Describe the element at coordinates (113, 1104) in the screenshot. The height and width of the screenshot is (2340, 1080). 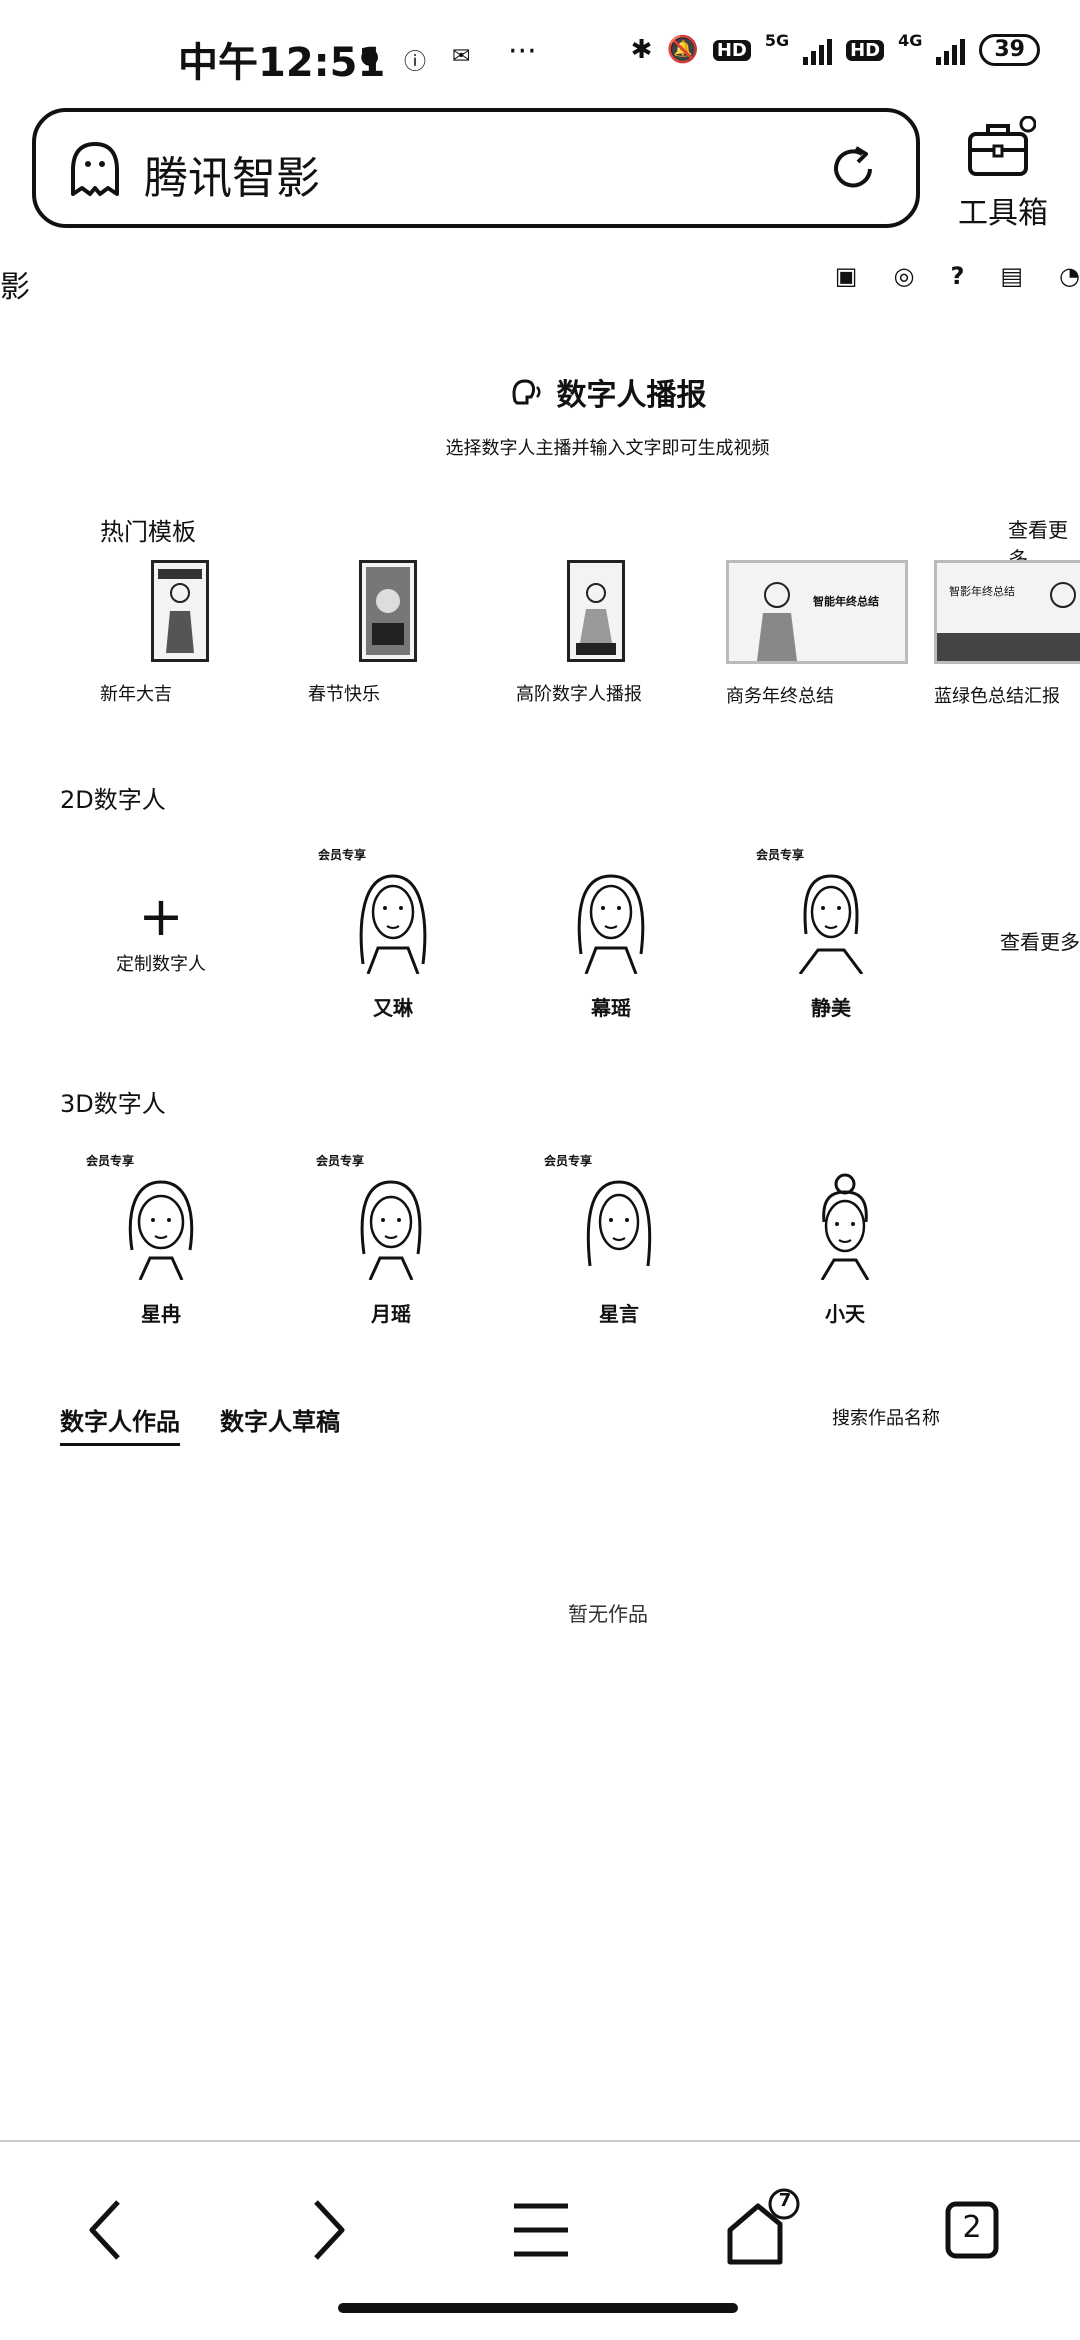
I see `avatars-3d-title: 3D数字人` at that location.